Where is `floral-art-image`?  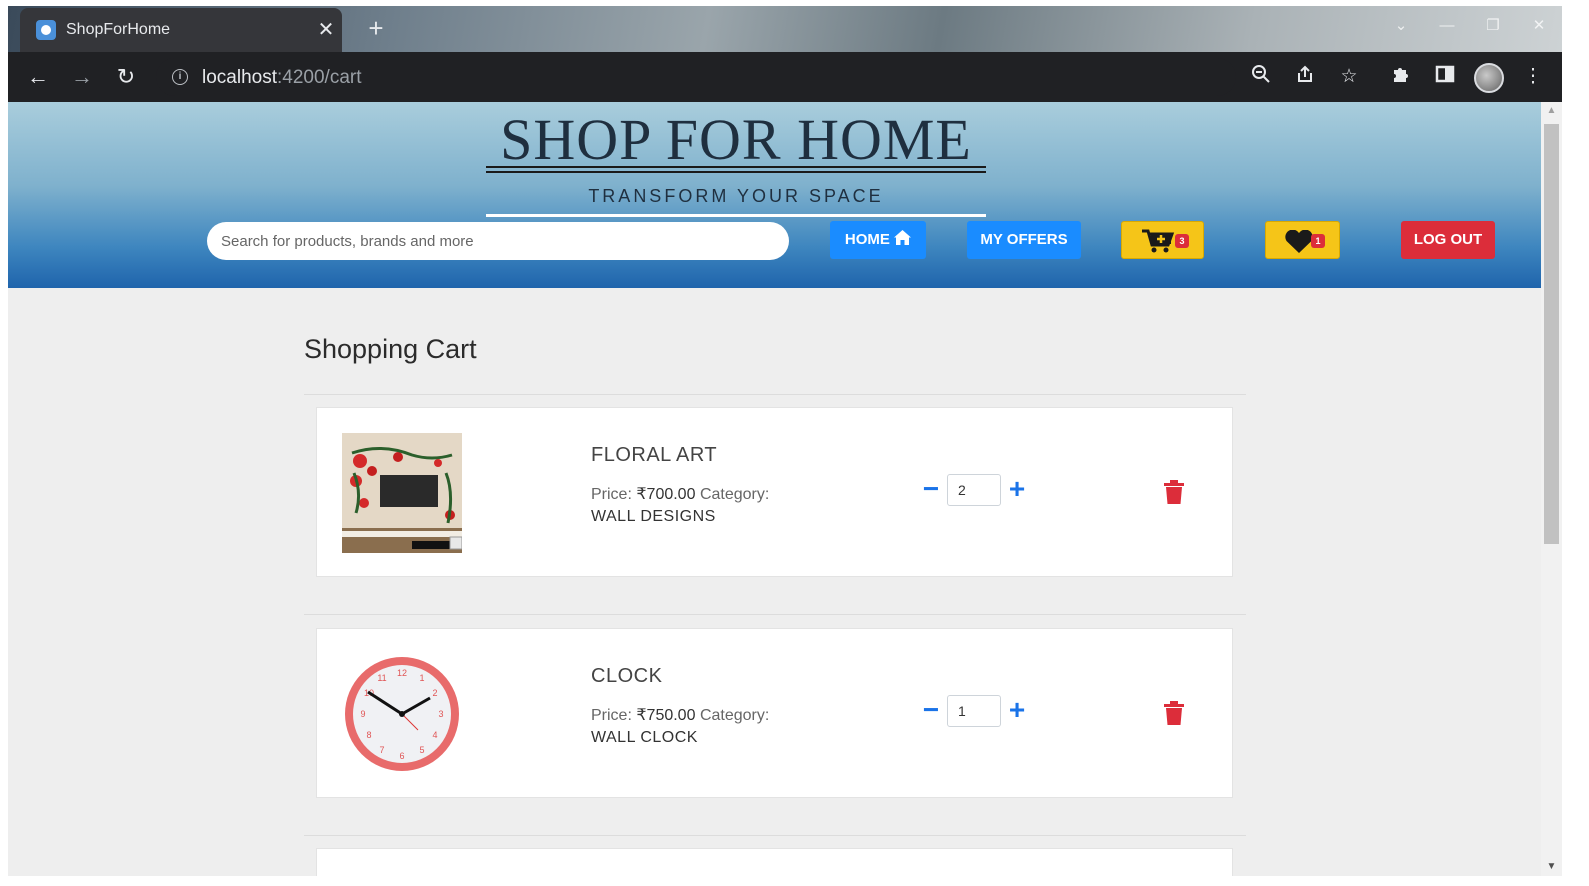
floral-art-image is located at coordinates (402, 493).